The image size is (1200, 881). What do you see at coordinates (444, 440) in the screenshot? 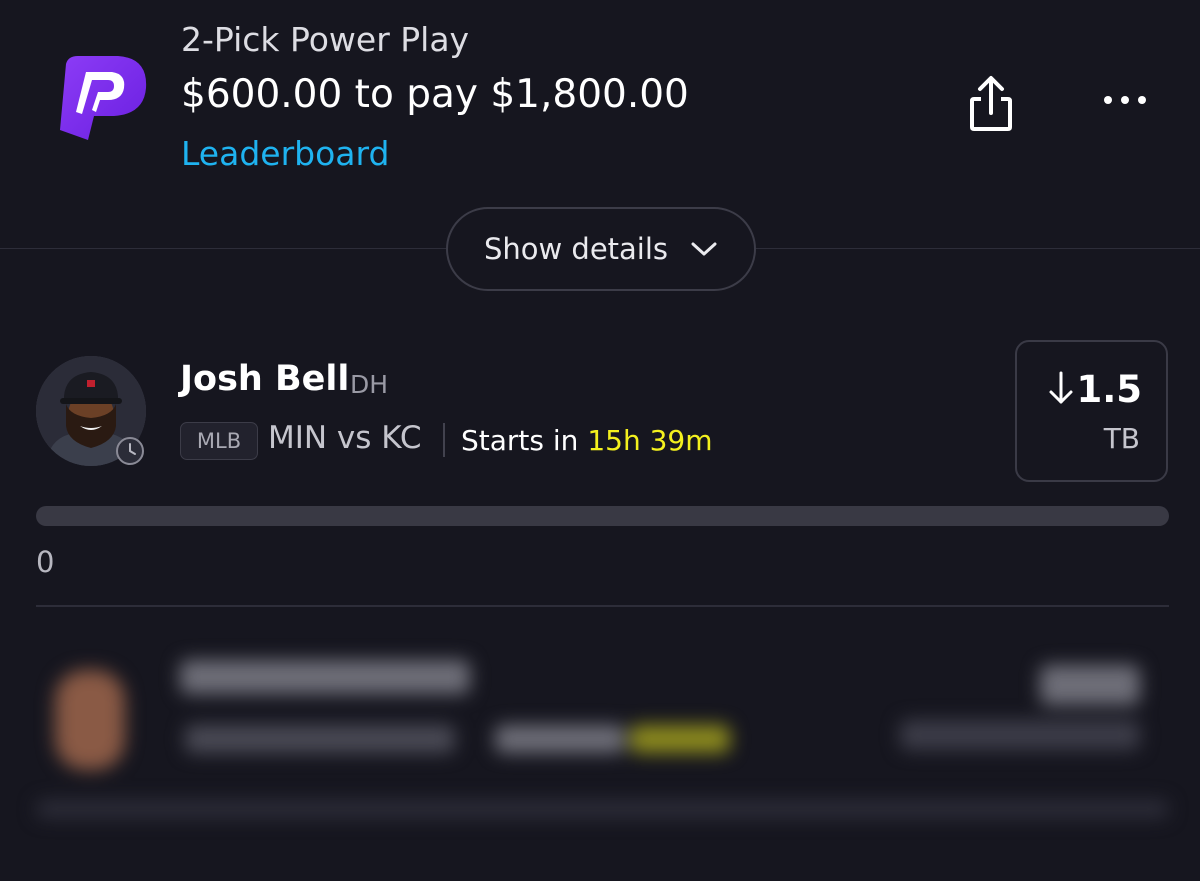
I see `separator` at bounding box center [444, 440].